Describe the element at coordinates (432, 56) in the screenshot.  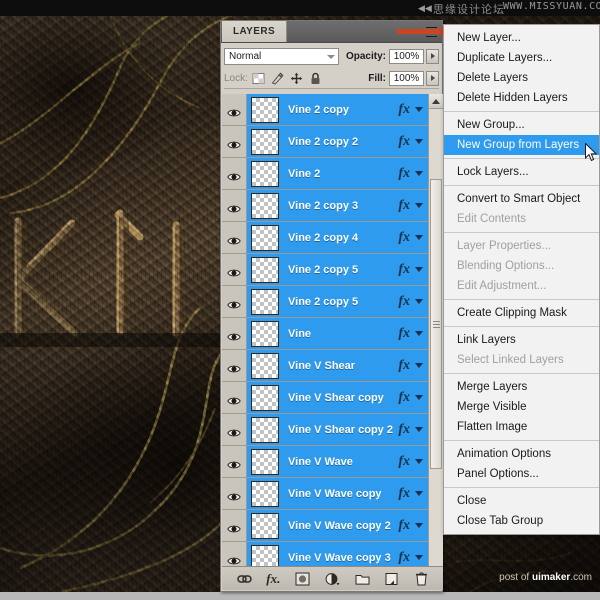
I see `opacity-stepper` at that location.